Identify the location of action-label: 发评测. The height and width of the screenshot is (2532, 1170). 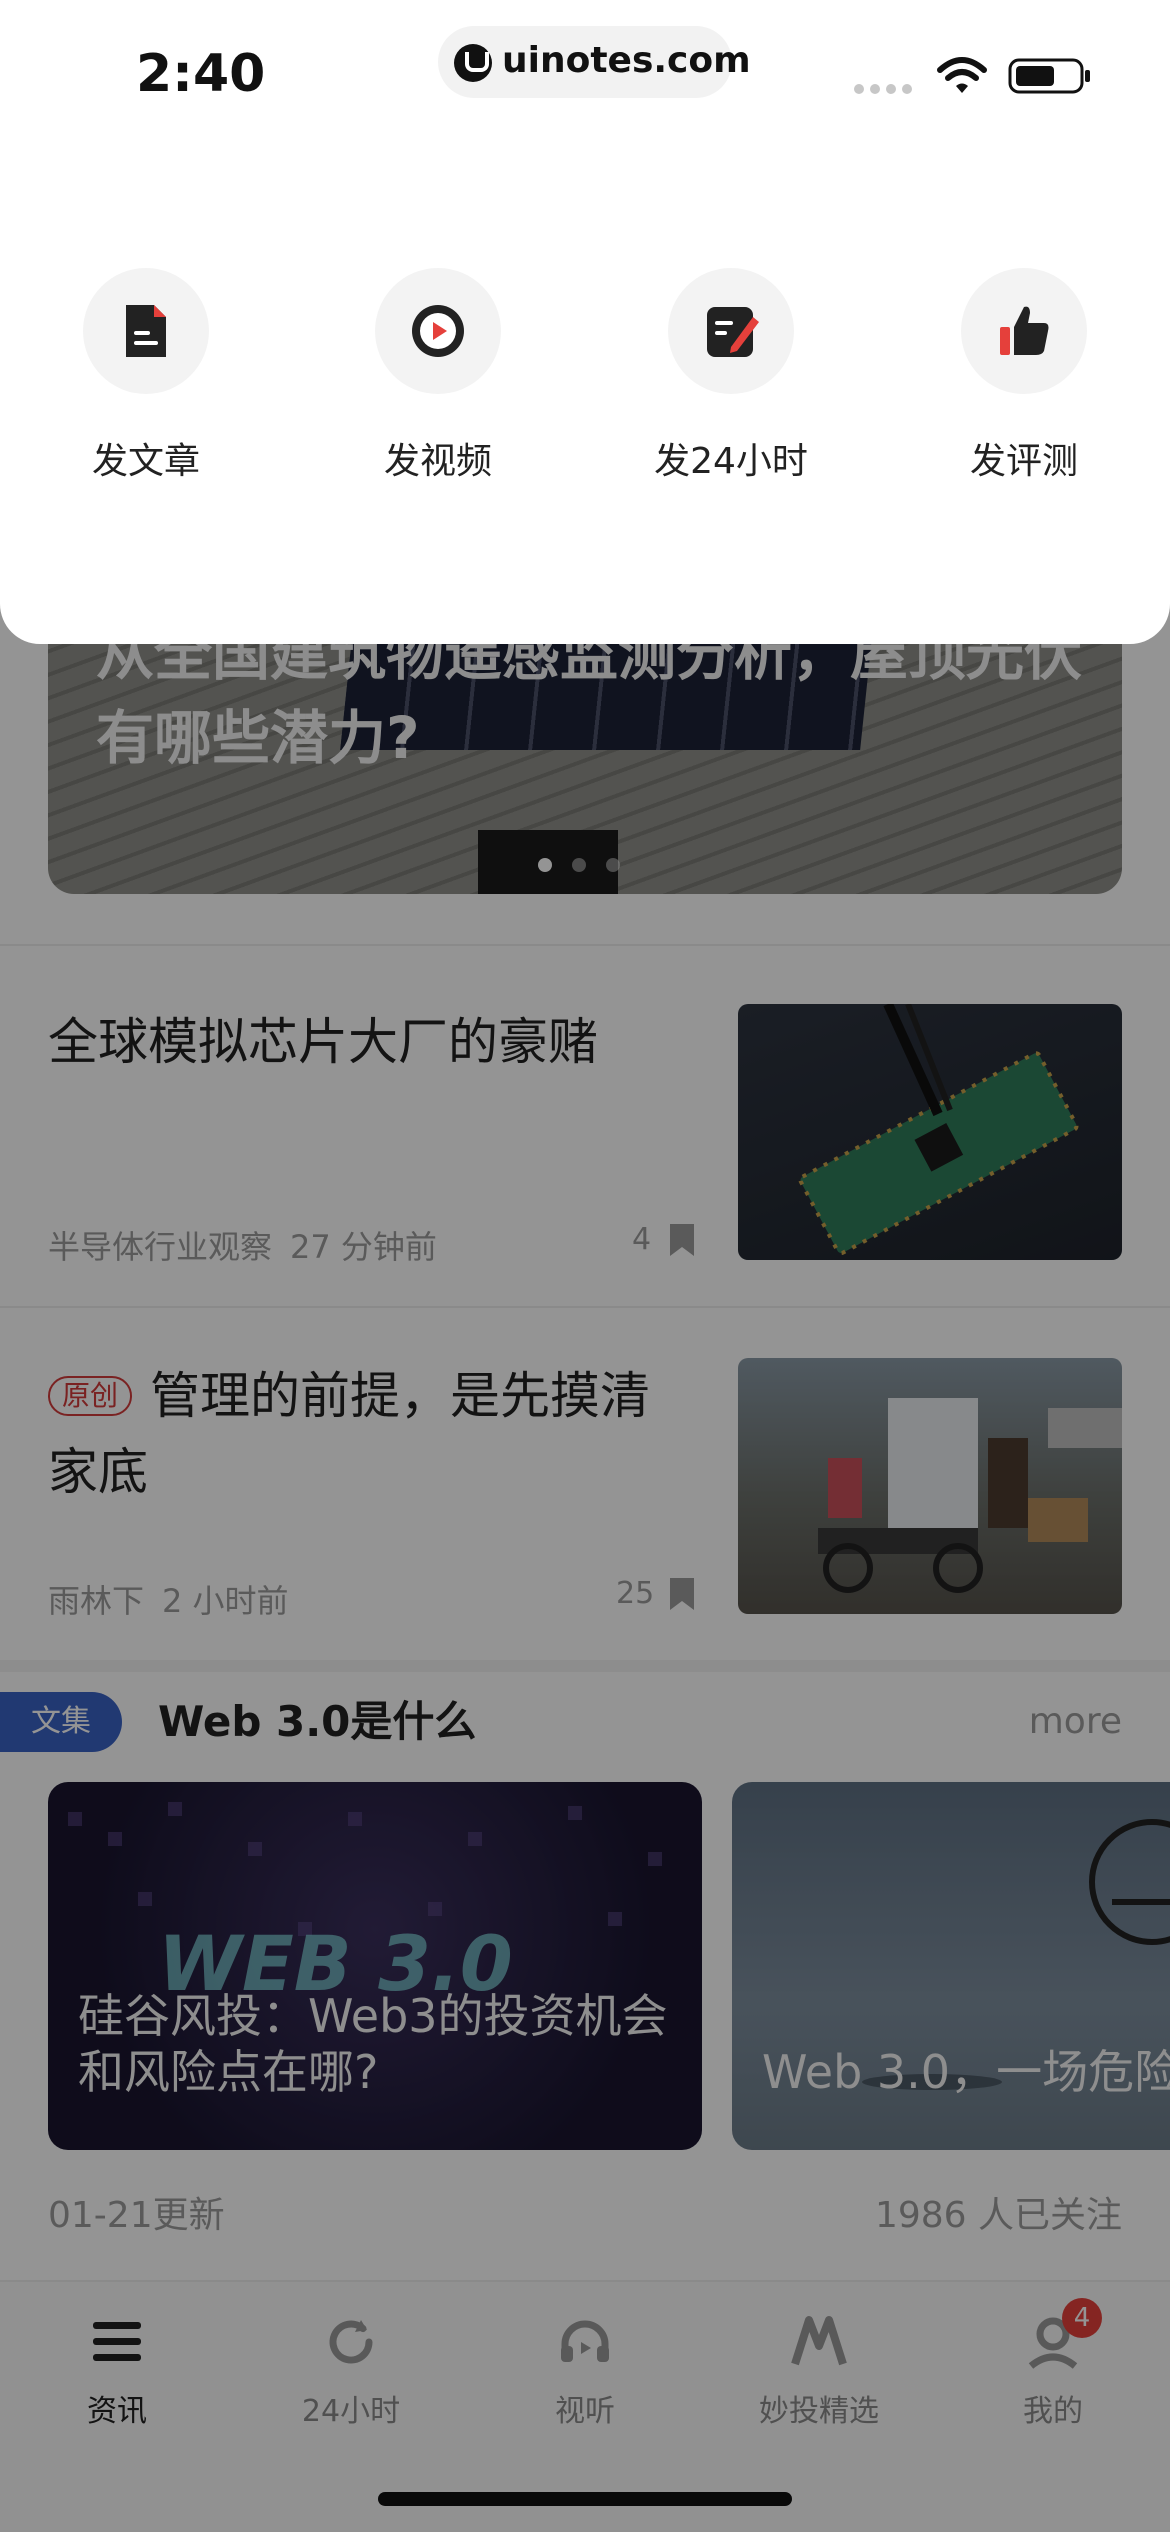
(1023, 461).